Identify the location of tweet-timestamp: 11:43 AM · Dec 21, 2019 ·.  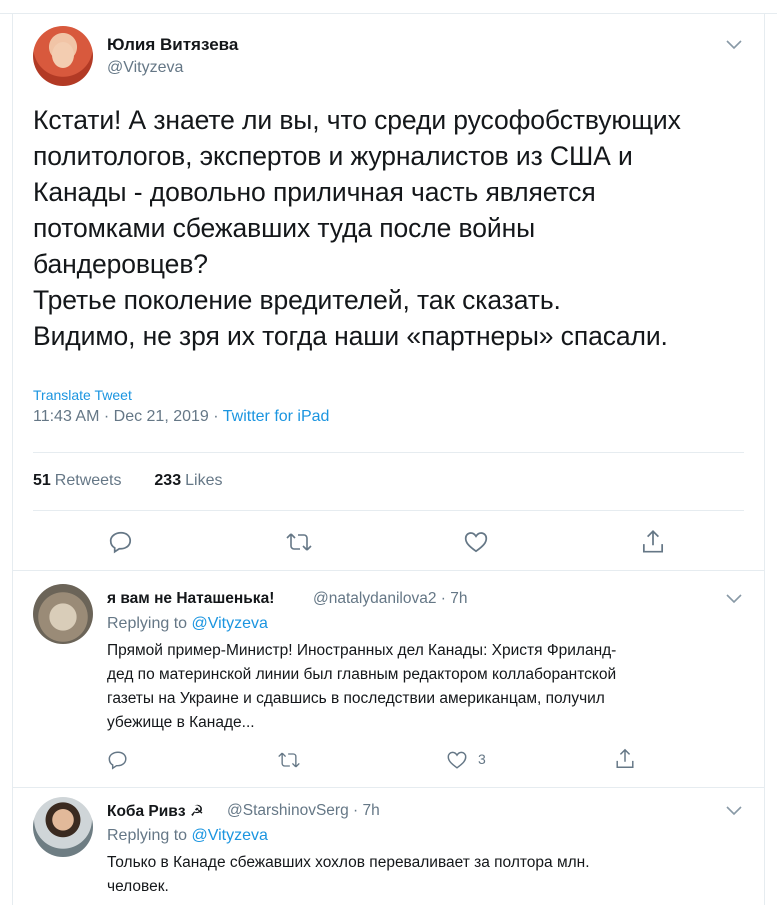
(128, 416).